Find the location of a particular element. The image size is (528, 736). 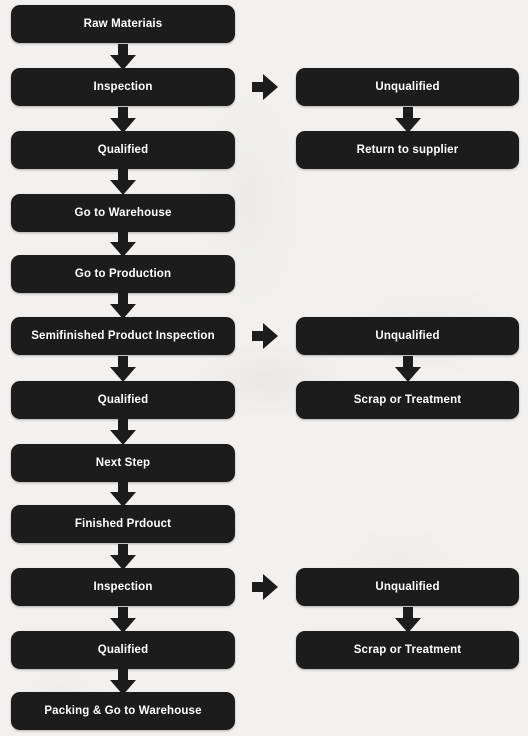

node-qualified-1: Qualified is located at coordinates (123, 150).